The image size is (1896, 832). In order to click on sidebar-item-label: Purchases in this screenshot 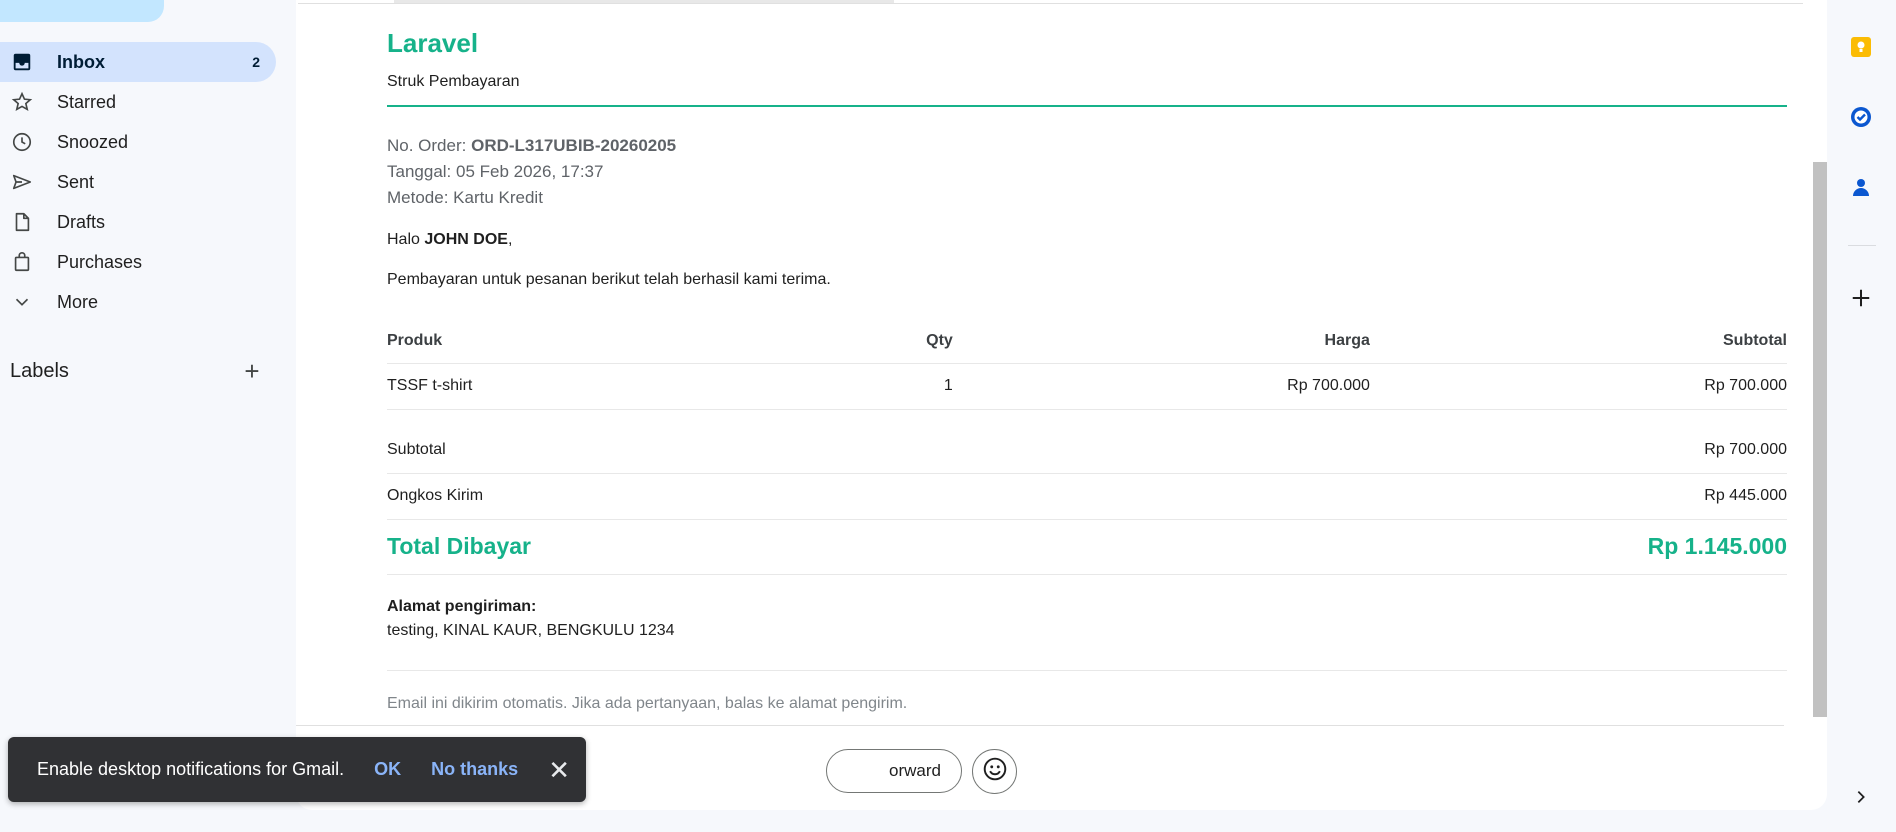, I will do `click(100, 261)`.